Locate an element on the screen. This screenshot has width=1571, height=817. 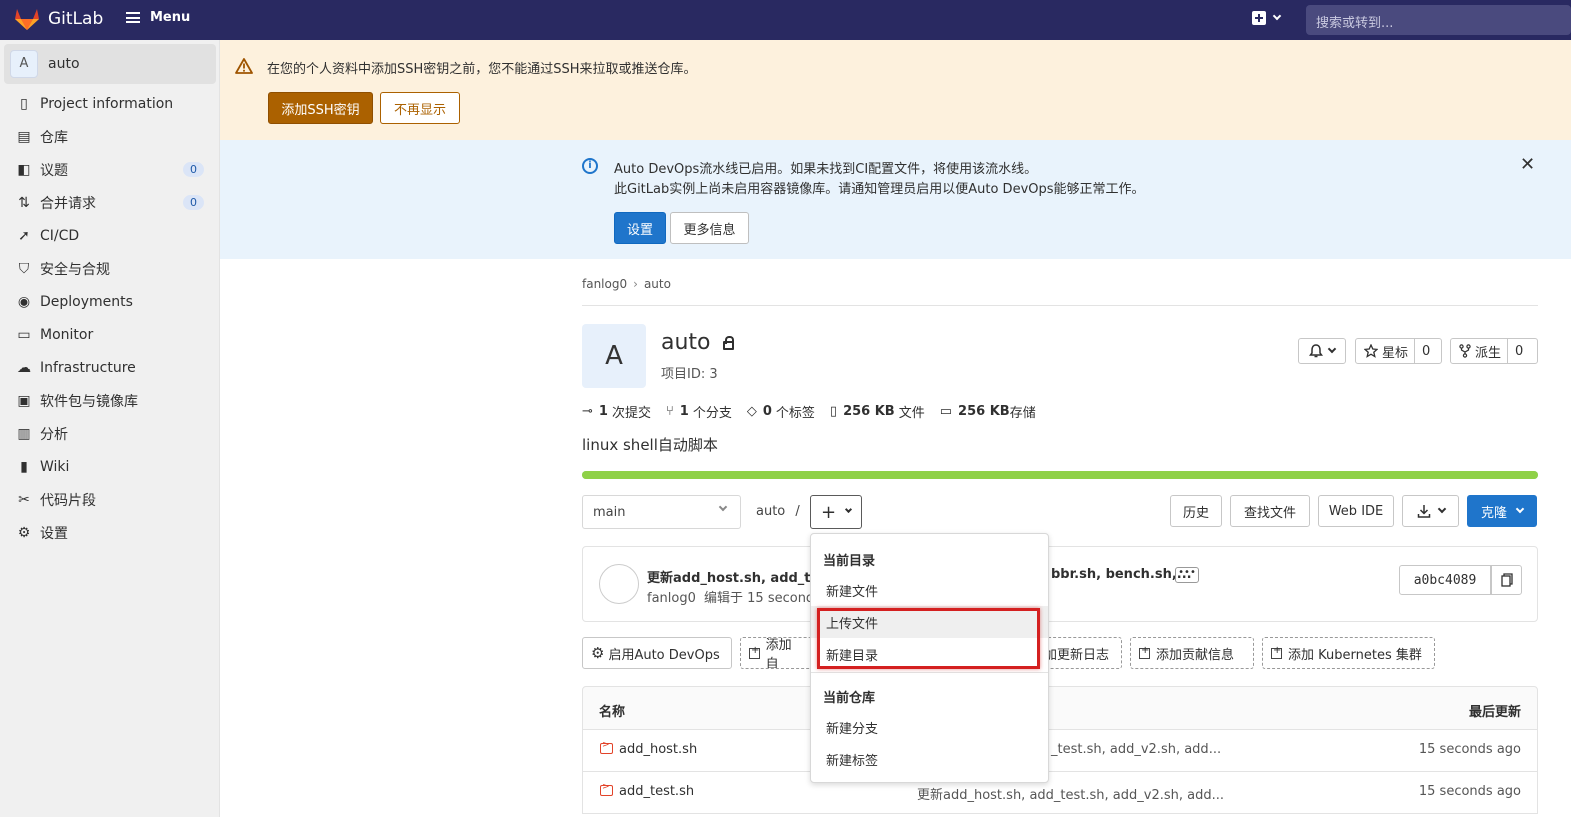
file-icon: ▯ is located at coordinates (833, 411).